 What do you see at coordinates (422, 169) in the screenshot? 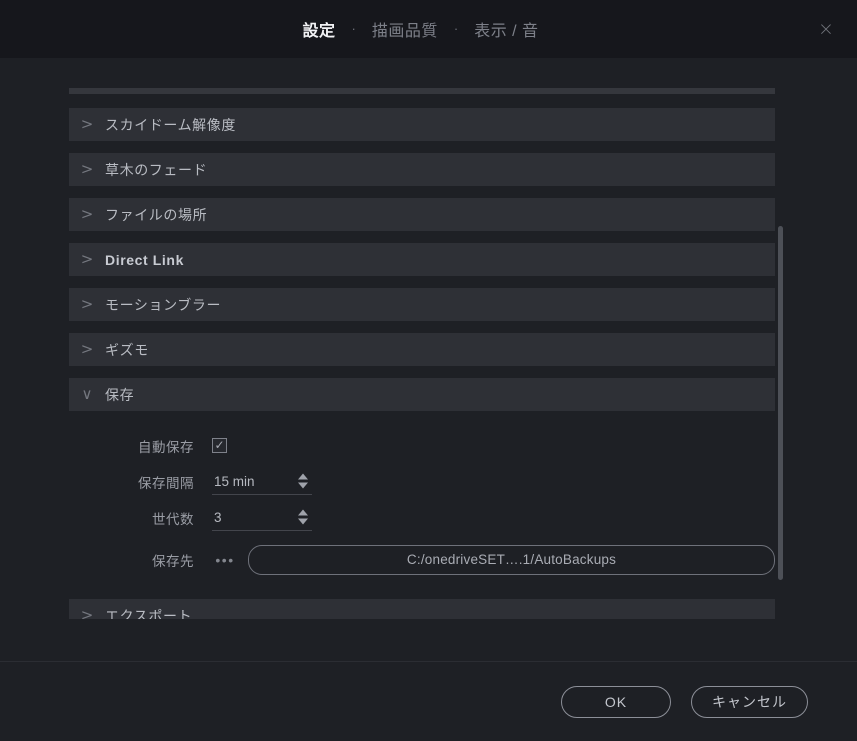
I see `settings-row-foliage-fade: > 草木のフェード` at bounding box center [422, 169].